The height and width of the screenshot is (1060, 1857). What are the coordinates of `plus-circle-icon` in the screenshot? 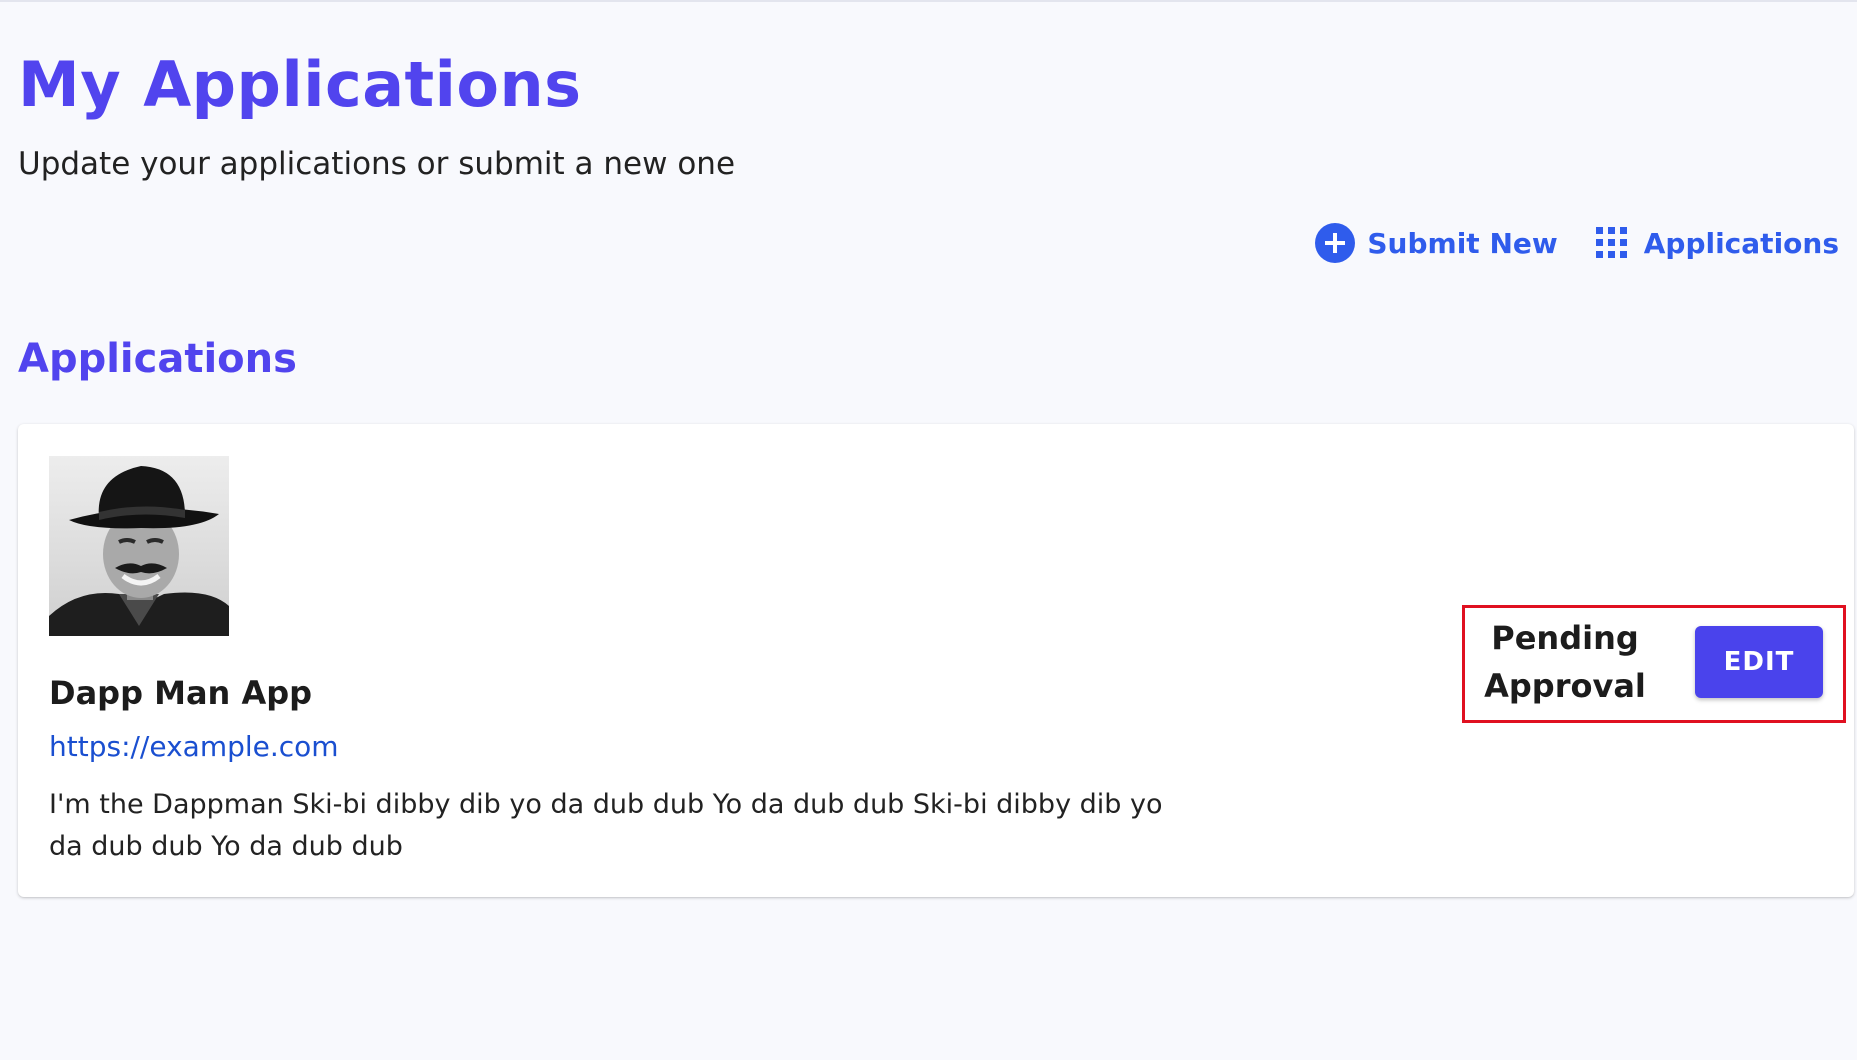 It's located at (1335, 243).